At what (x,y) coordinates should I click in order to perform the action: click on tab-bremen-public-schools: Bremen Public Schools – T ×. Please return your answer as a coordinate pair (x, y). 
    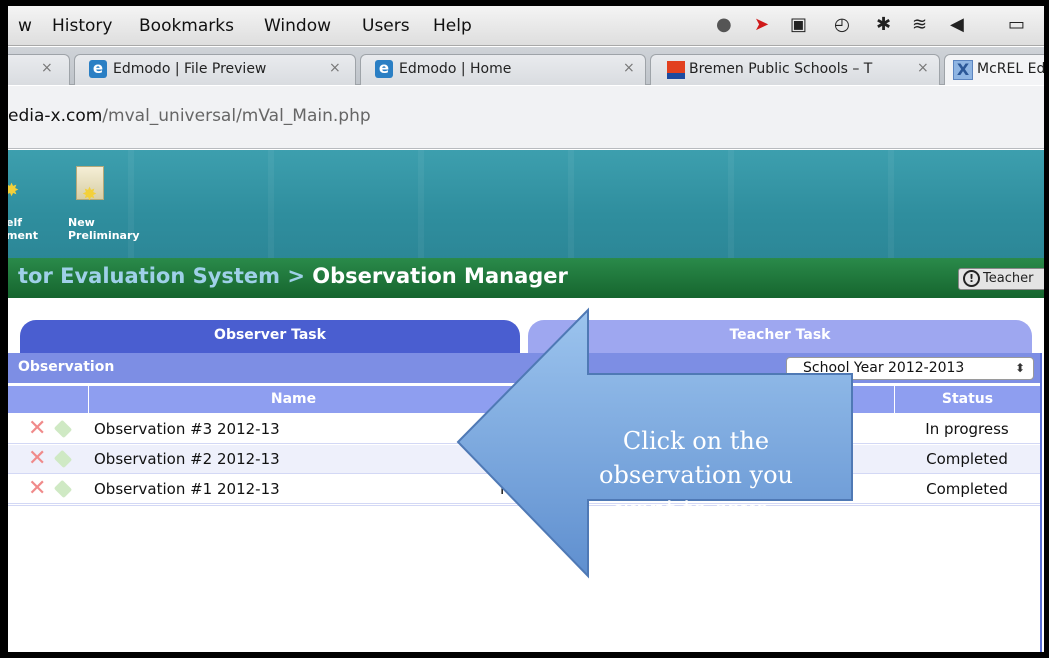
    Looking at the image, I should click on (795, 69).